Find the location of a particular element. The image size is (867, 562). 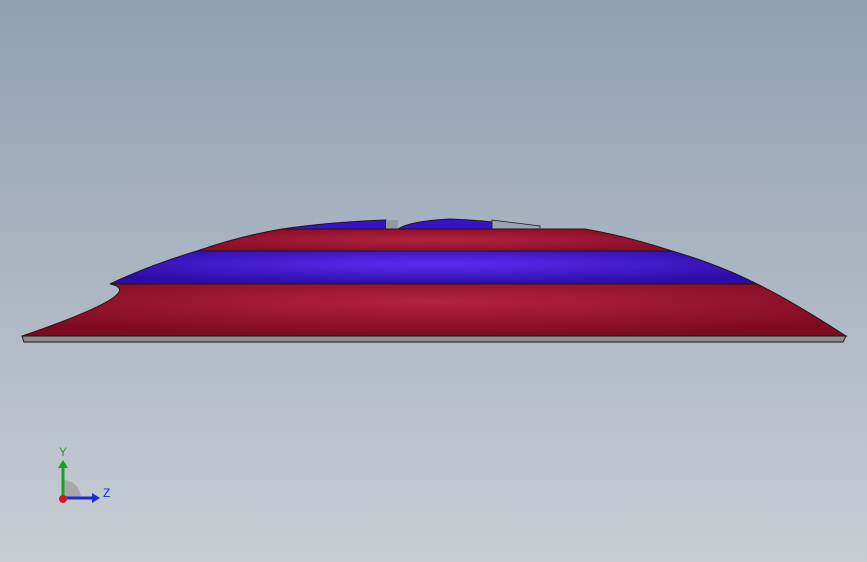

middle-blue-band is located at coordinates (433, 267).